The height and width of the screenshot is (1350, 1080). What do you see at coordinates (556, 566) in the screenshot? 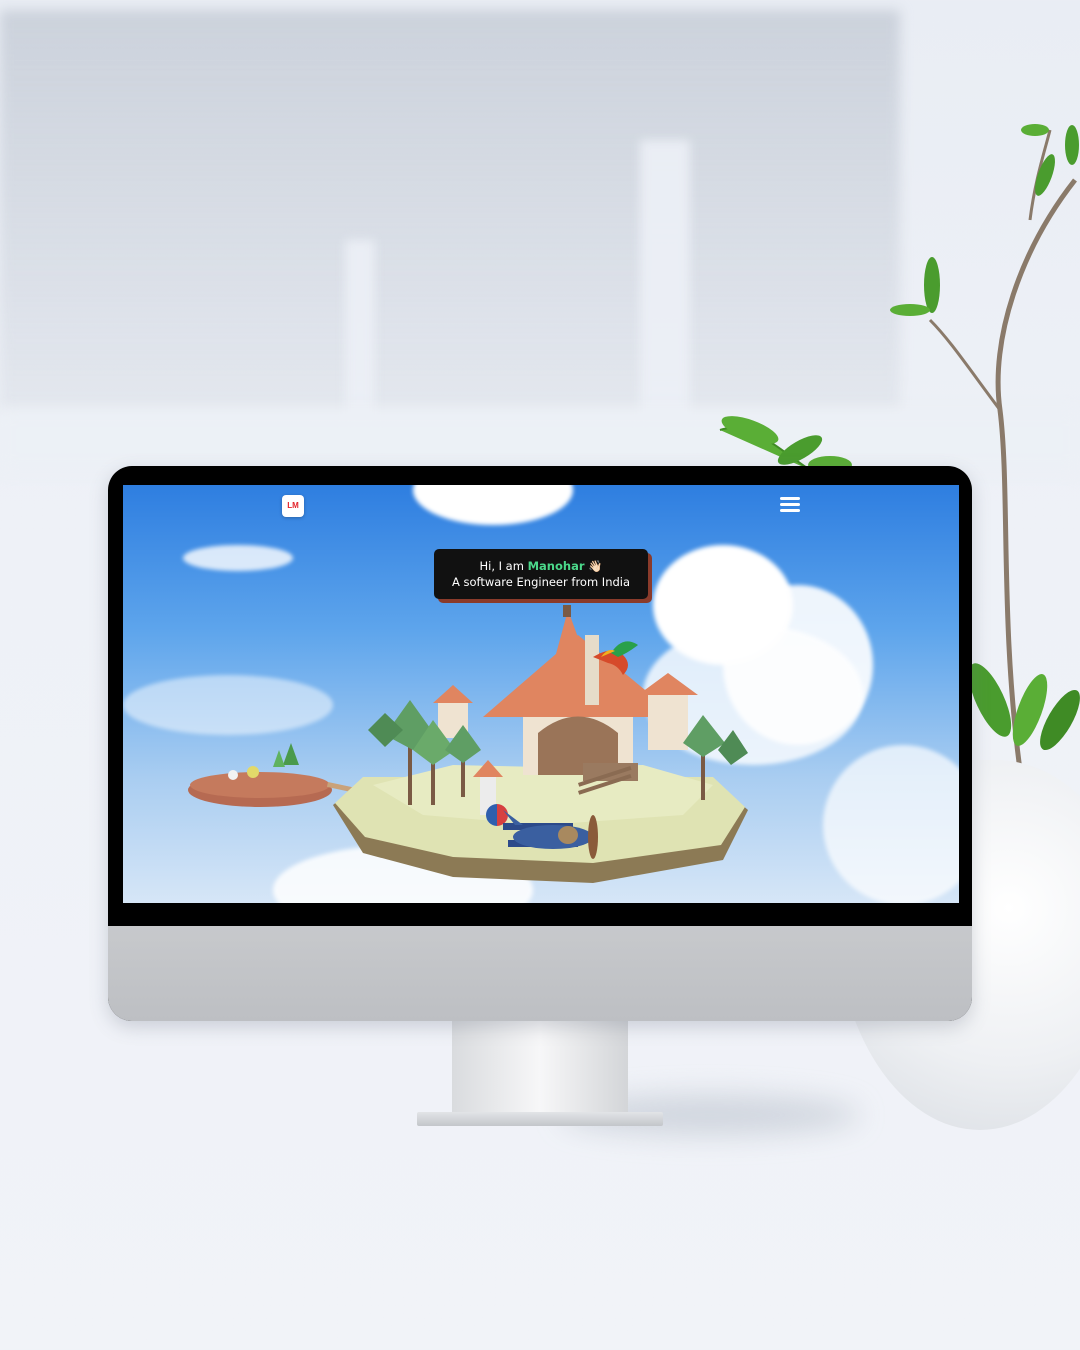
I see `greeting-name: Manohar` at bounding box center [556, 566].